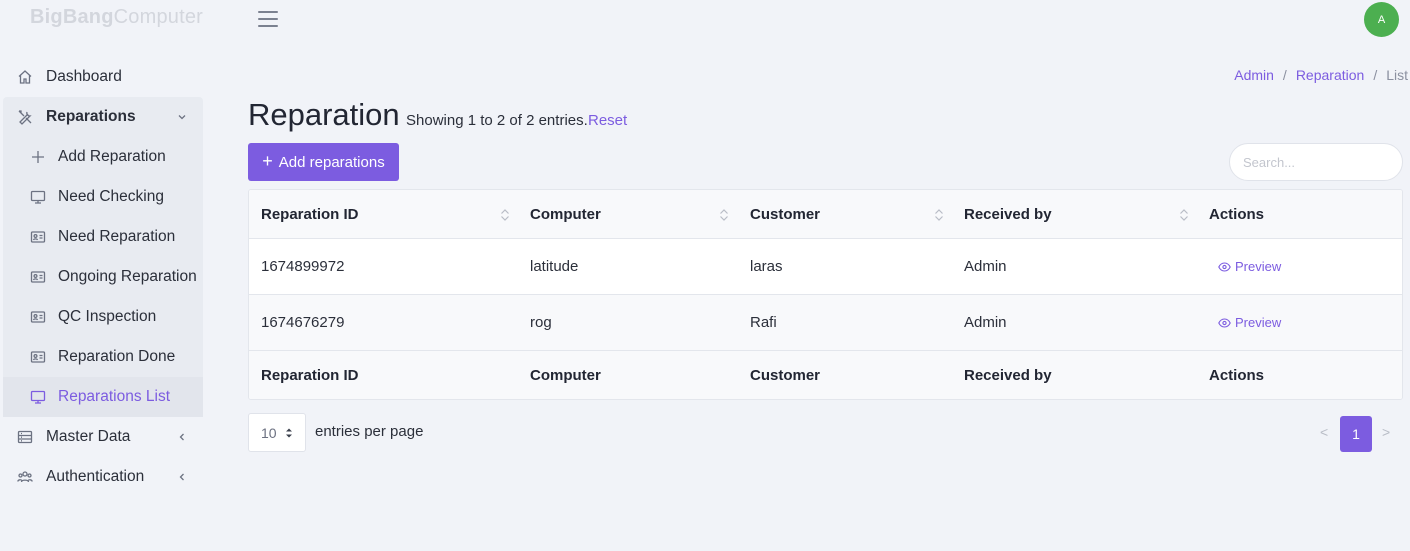  I want to click on footer-reparation-id: Reparation ID, so click(310, 375).